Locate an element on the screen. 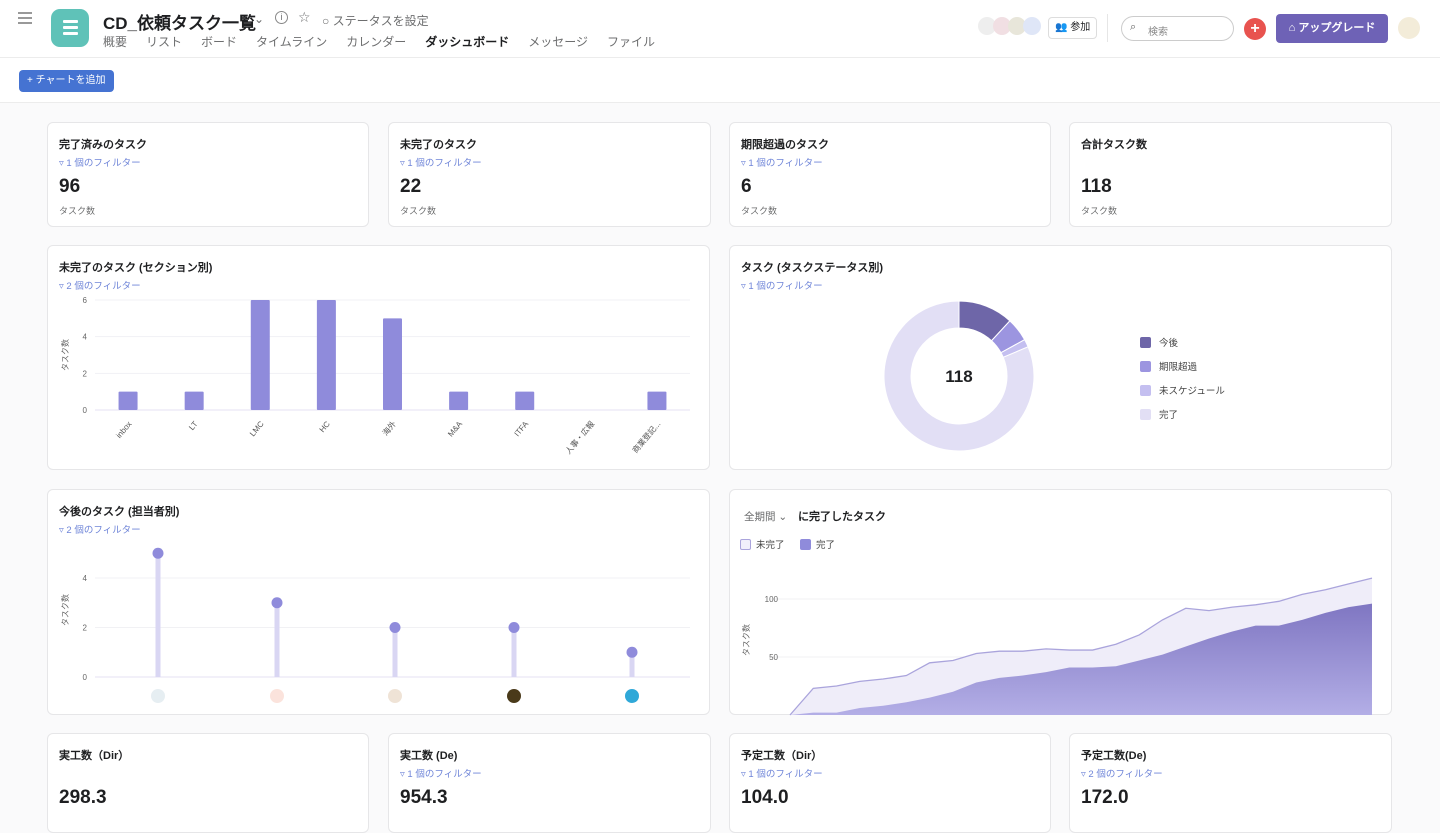 This screenshot has width=1440, height=833. legend-item: 未スケジュール is located at coordinates (1182, 390).